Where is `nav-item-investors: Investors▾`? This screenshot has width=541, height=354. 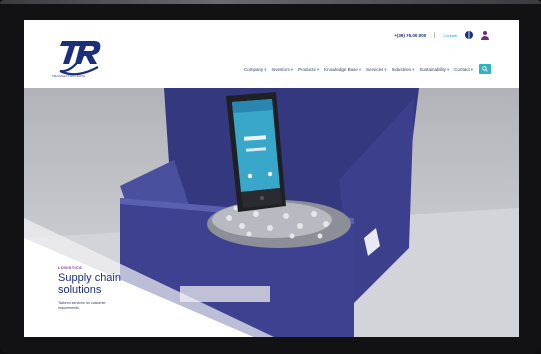 nav-item-investors: Investors▾ is located at coordinates (283, 70).